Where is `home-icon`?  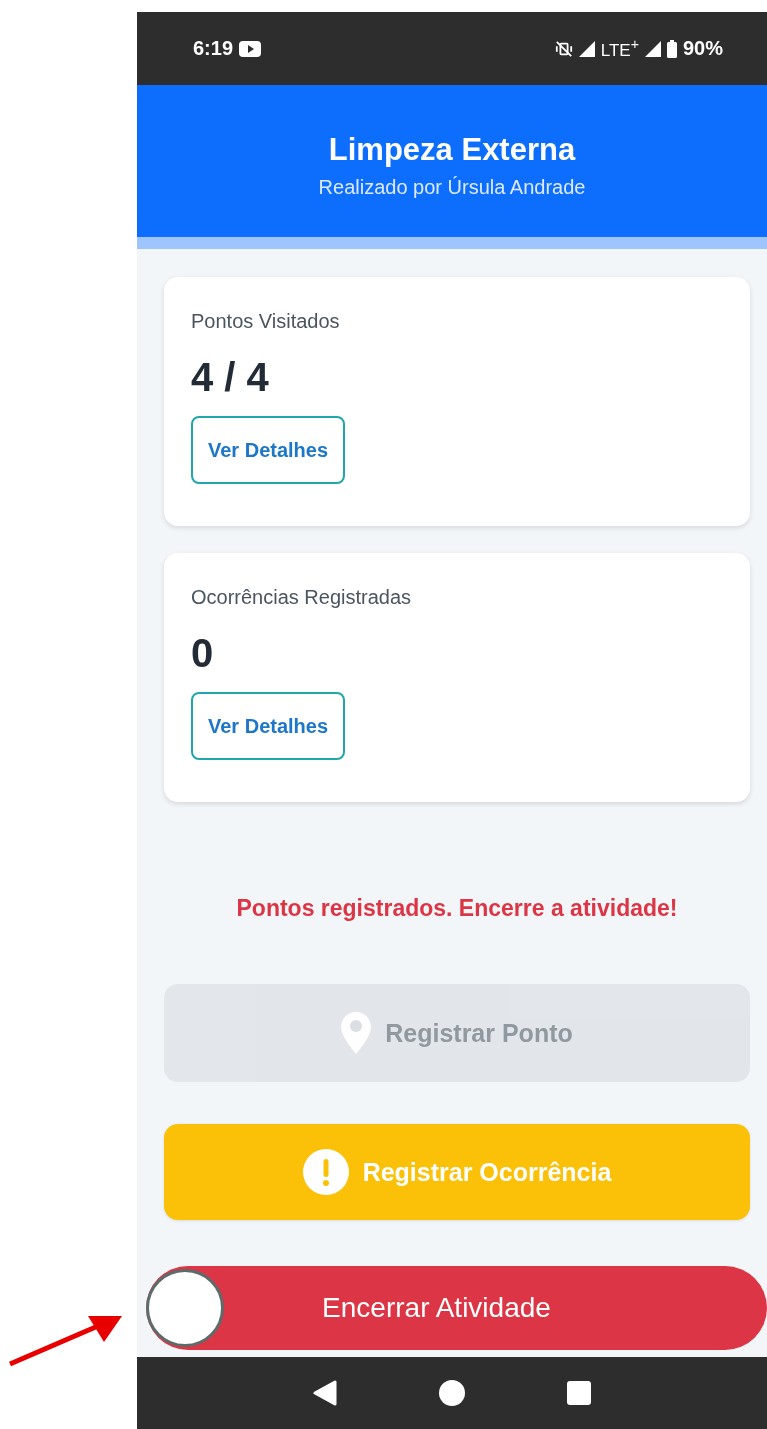 home-icon is located at coordinates (452, 1393).